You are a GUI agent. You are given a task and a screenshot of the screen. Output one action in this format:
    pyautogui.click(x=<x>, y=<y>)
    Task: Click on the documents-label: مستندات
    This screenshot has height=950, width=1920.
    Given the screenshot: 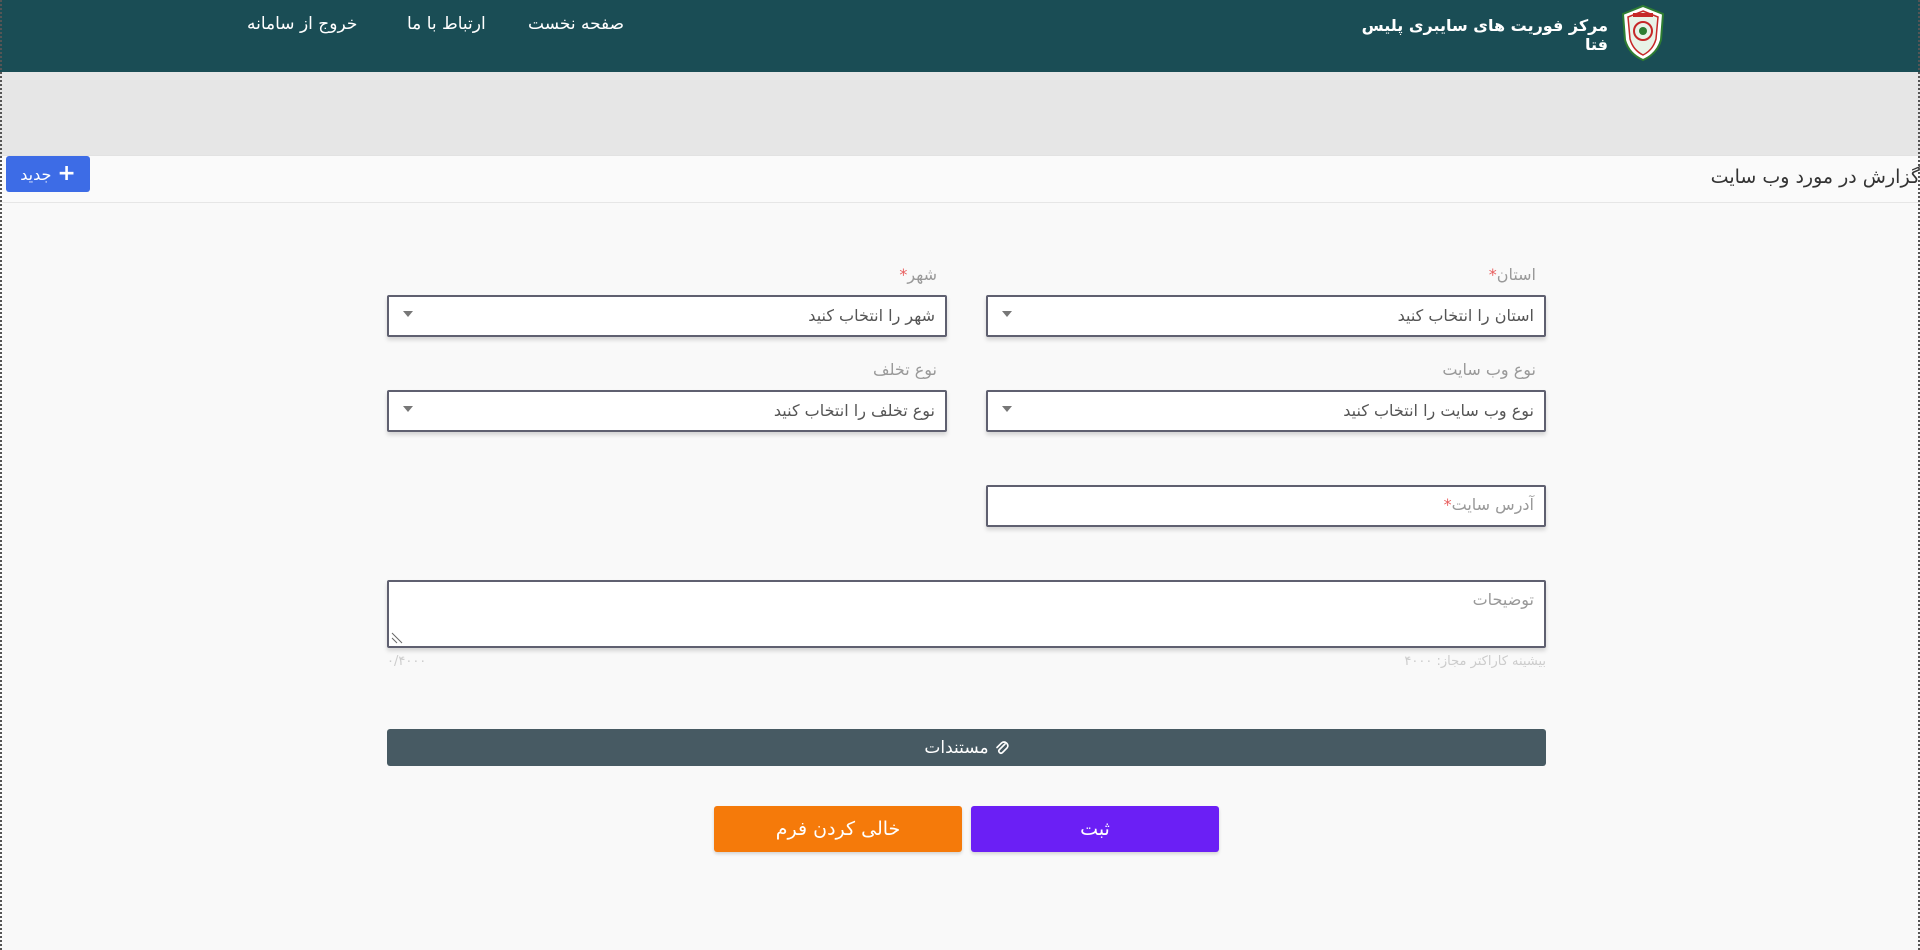 What is the action you would take?
    pyautogui.click(x=956, y=747)
    